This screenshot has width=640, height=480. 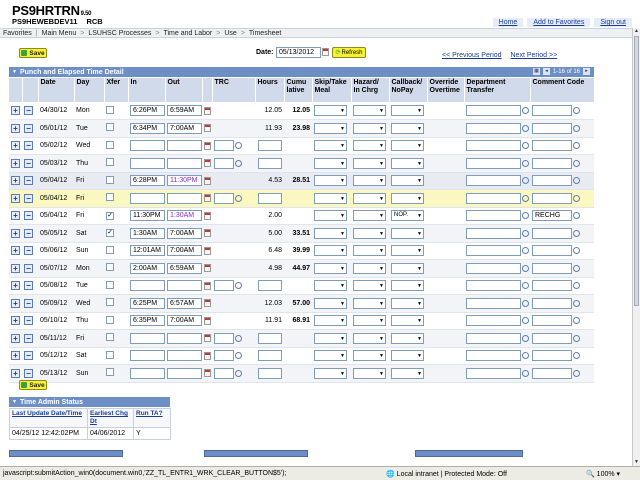 I want to click on nav-lsuhsc-processes: LSUHSC Processes, so click(x=119, y=33).